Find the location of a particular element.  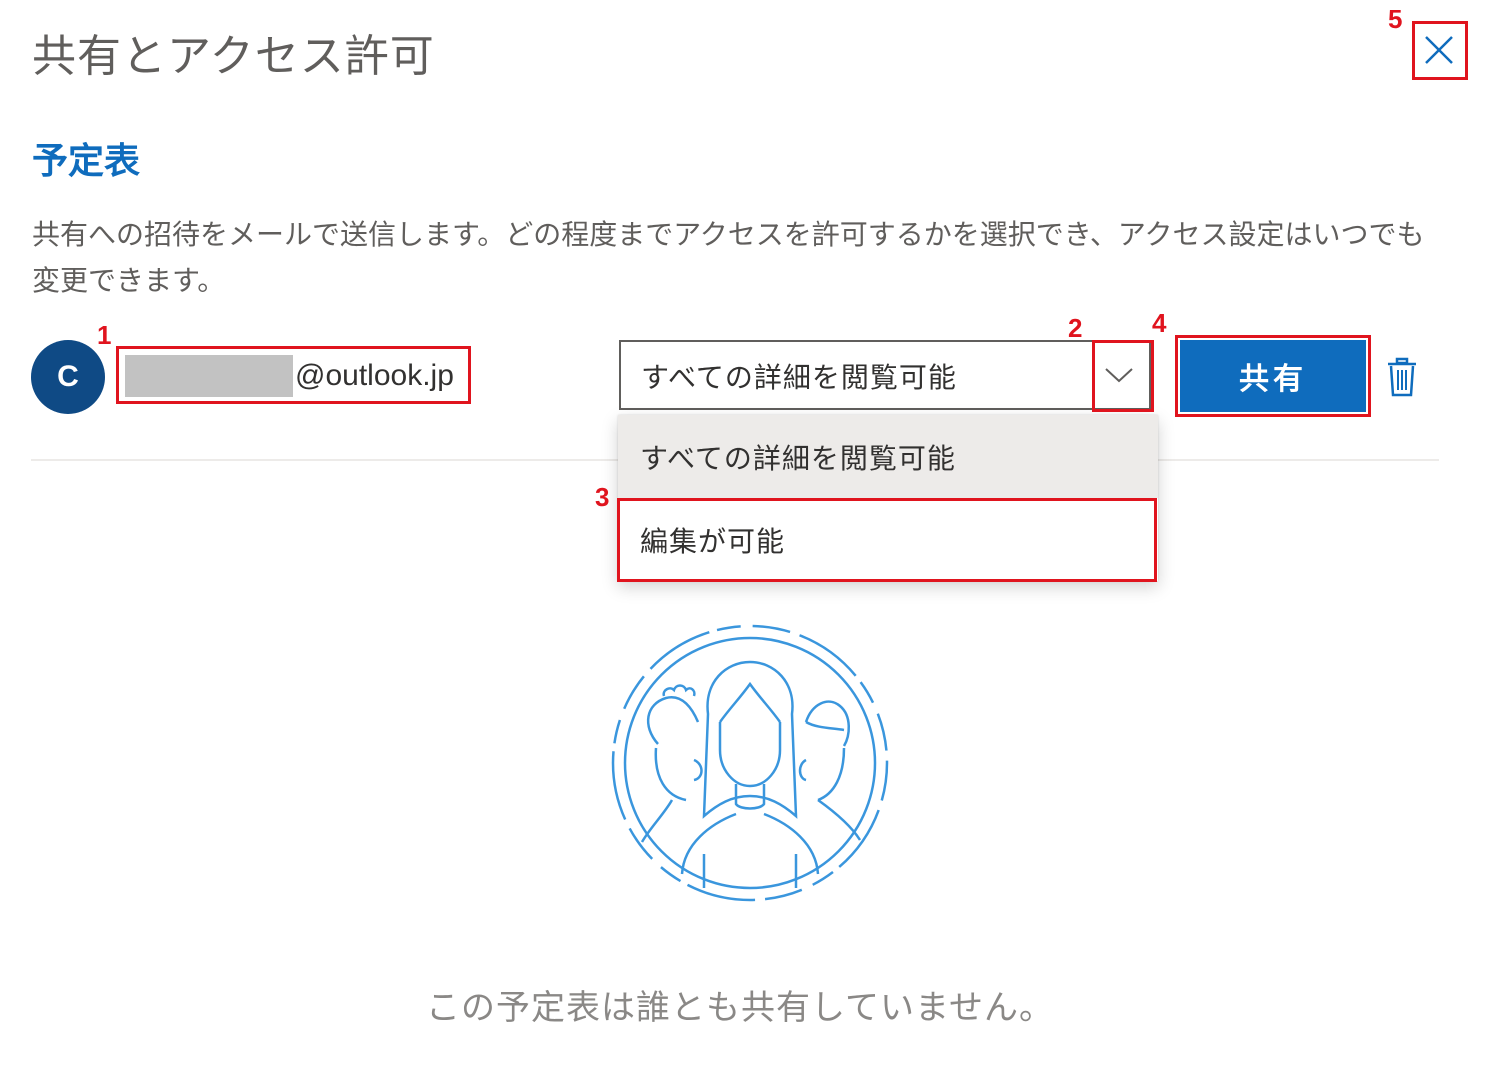

invitee-email: @outlook.jp is located at coordinates (293, 375).